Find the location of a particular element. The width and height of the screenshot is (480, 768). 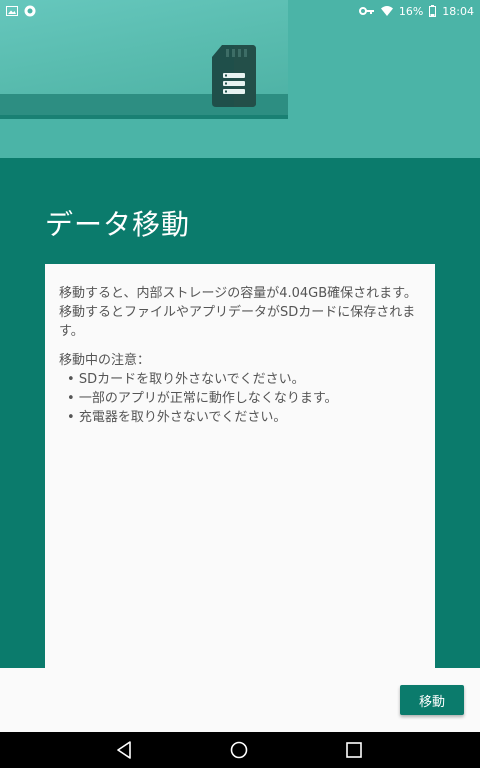

home-icon is located at coordinates (239, 750).